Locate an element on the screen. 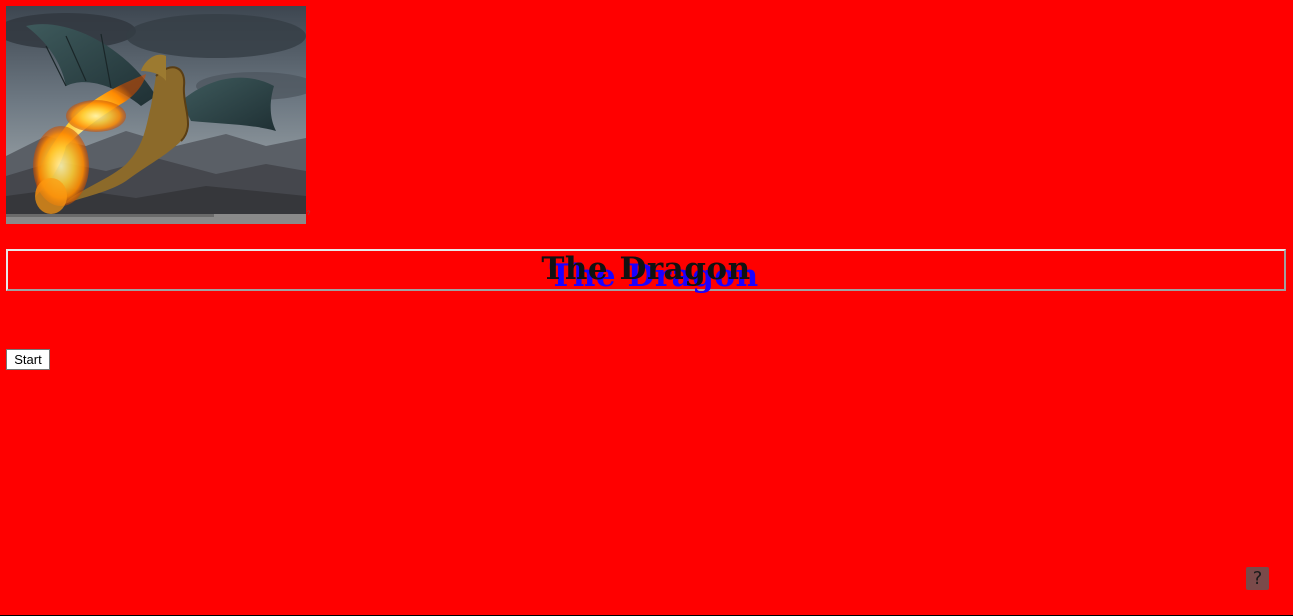 The width and height of the screenshot is (1293, 616). start-button: Start is located at coordinates (28, 359).